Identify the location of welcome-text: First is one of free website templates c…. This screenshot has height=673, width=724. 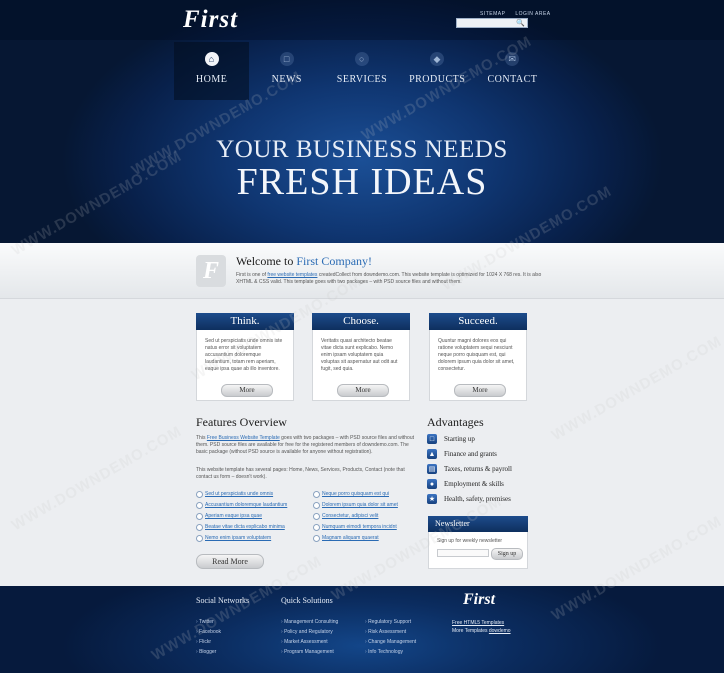
(395, 279).